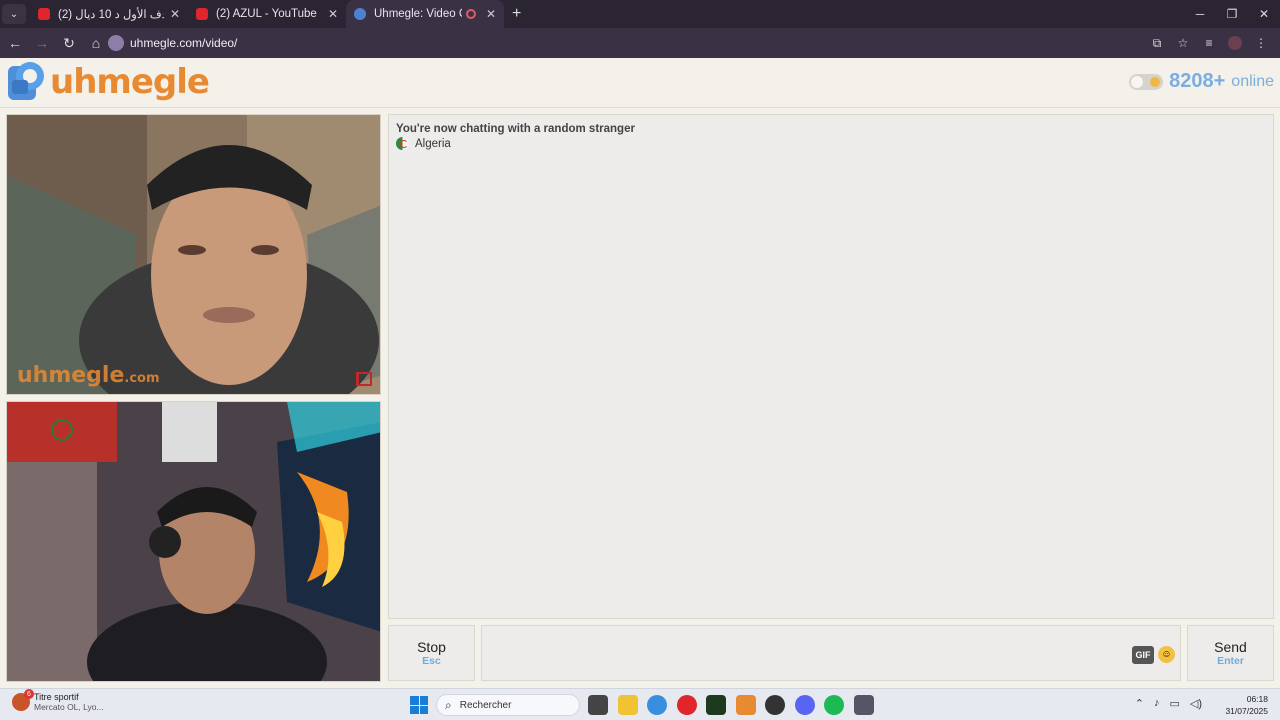  I want to click on minimize-icon: ─, so click(1200, 14).